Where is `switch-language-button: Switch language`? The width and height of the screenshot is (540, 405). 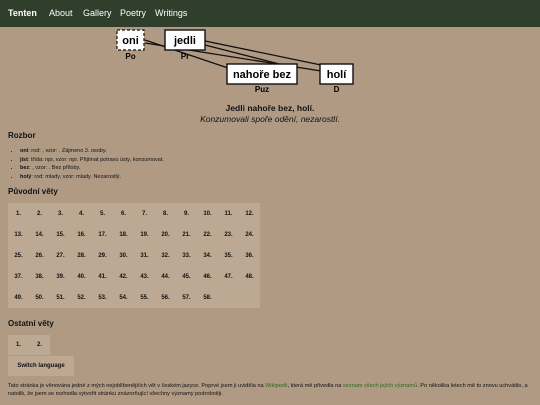 switch-language-button: Switch language is located at coordinates (41, 366).